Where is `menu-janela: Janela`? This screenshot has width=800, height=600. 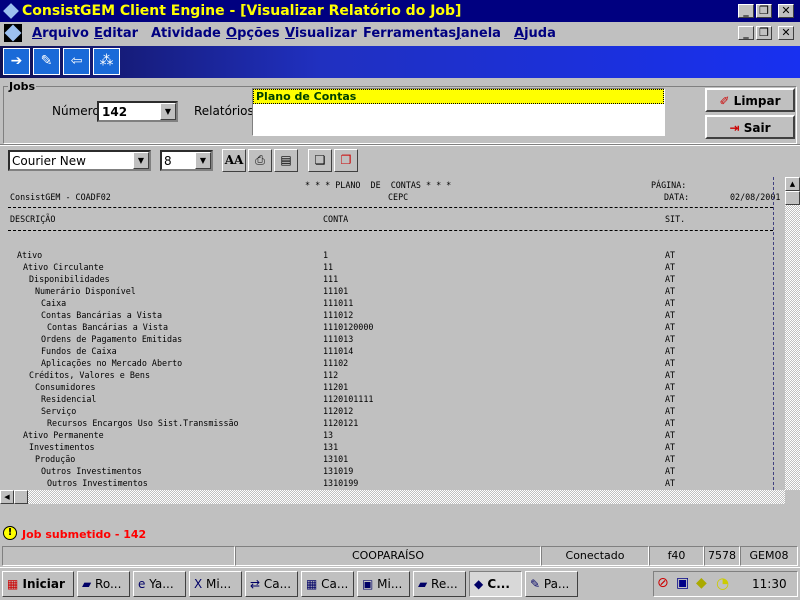 menu-janela: Janela is located at coordinates (478, 33).